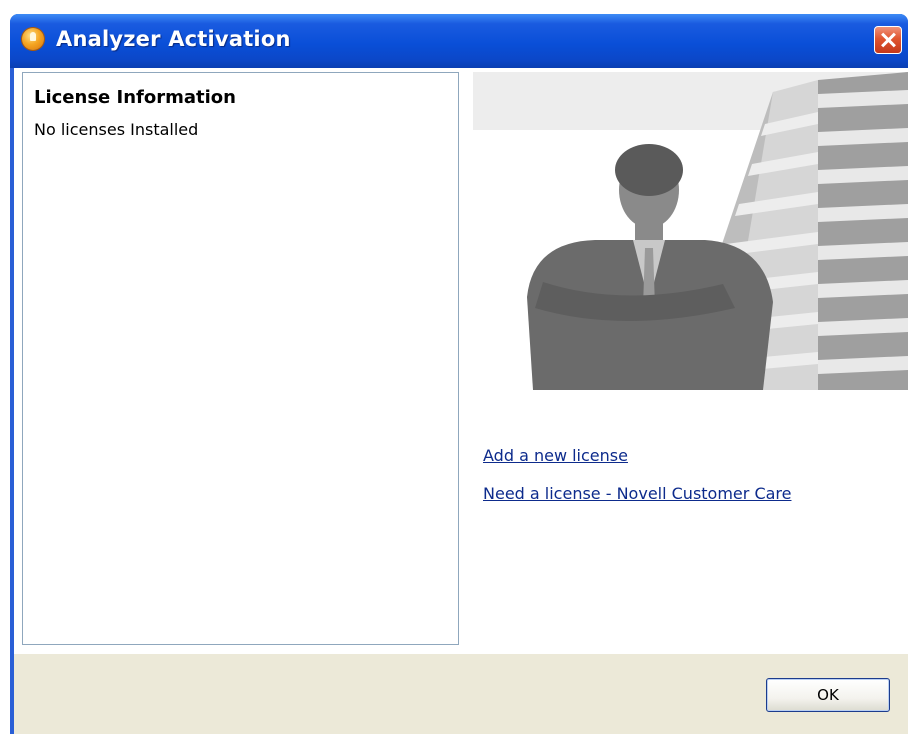 Image resolution: width=908 pixels, height=734 pixels. I want to click on person-silhouette, so click(650, 267).